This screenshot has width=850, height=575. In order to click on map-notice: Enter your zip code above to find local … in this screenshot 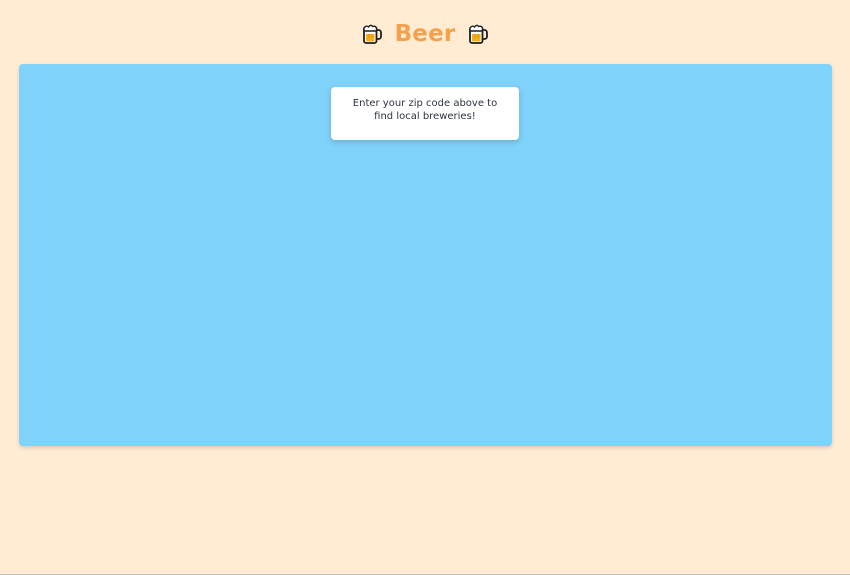, I will do `click(425, 113)`.